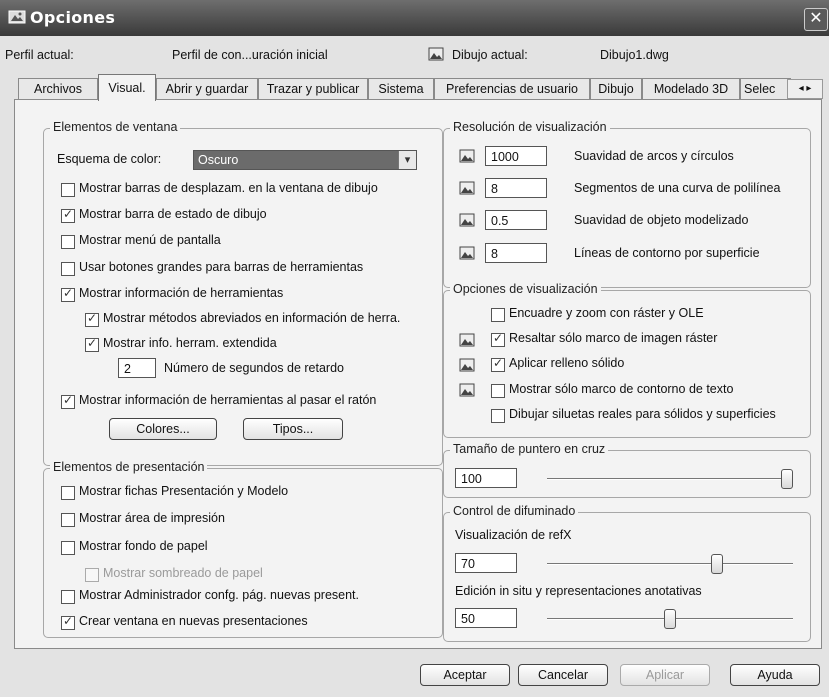  What do you see at coordinates (181, 293) in the screenshot?
I see `label-tooltips: Mostrar información de herramientas` at bounding box center [181, 293].